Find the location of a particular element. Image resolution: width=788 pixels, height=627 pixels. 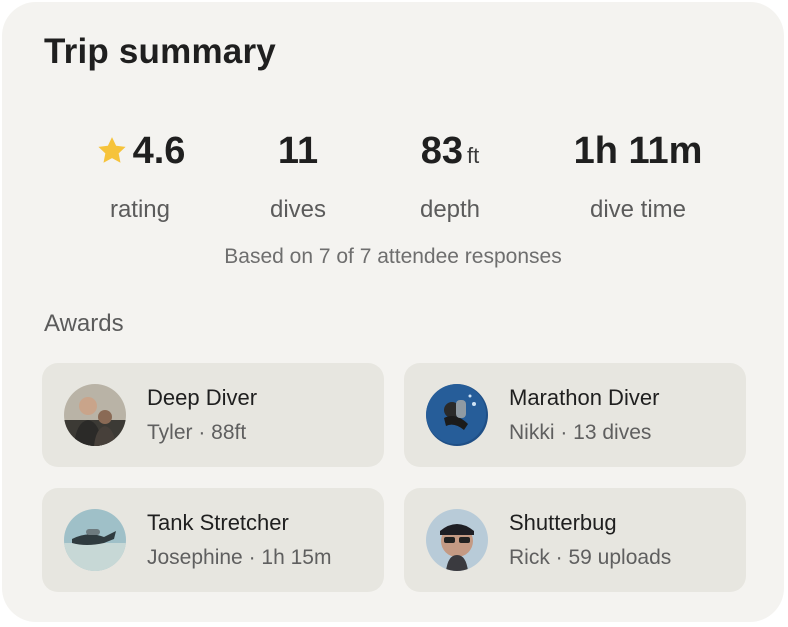

award-card-tank-stretcher: Tank Stretcher Josephine · 1h 15m is located at coordinates (213, 540).